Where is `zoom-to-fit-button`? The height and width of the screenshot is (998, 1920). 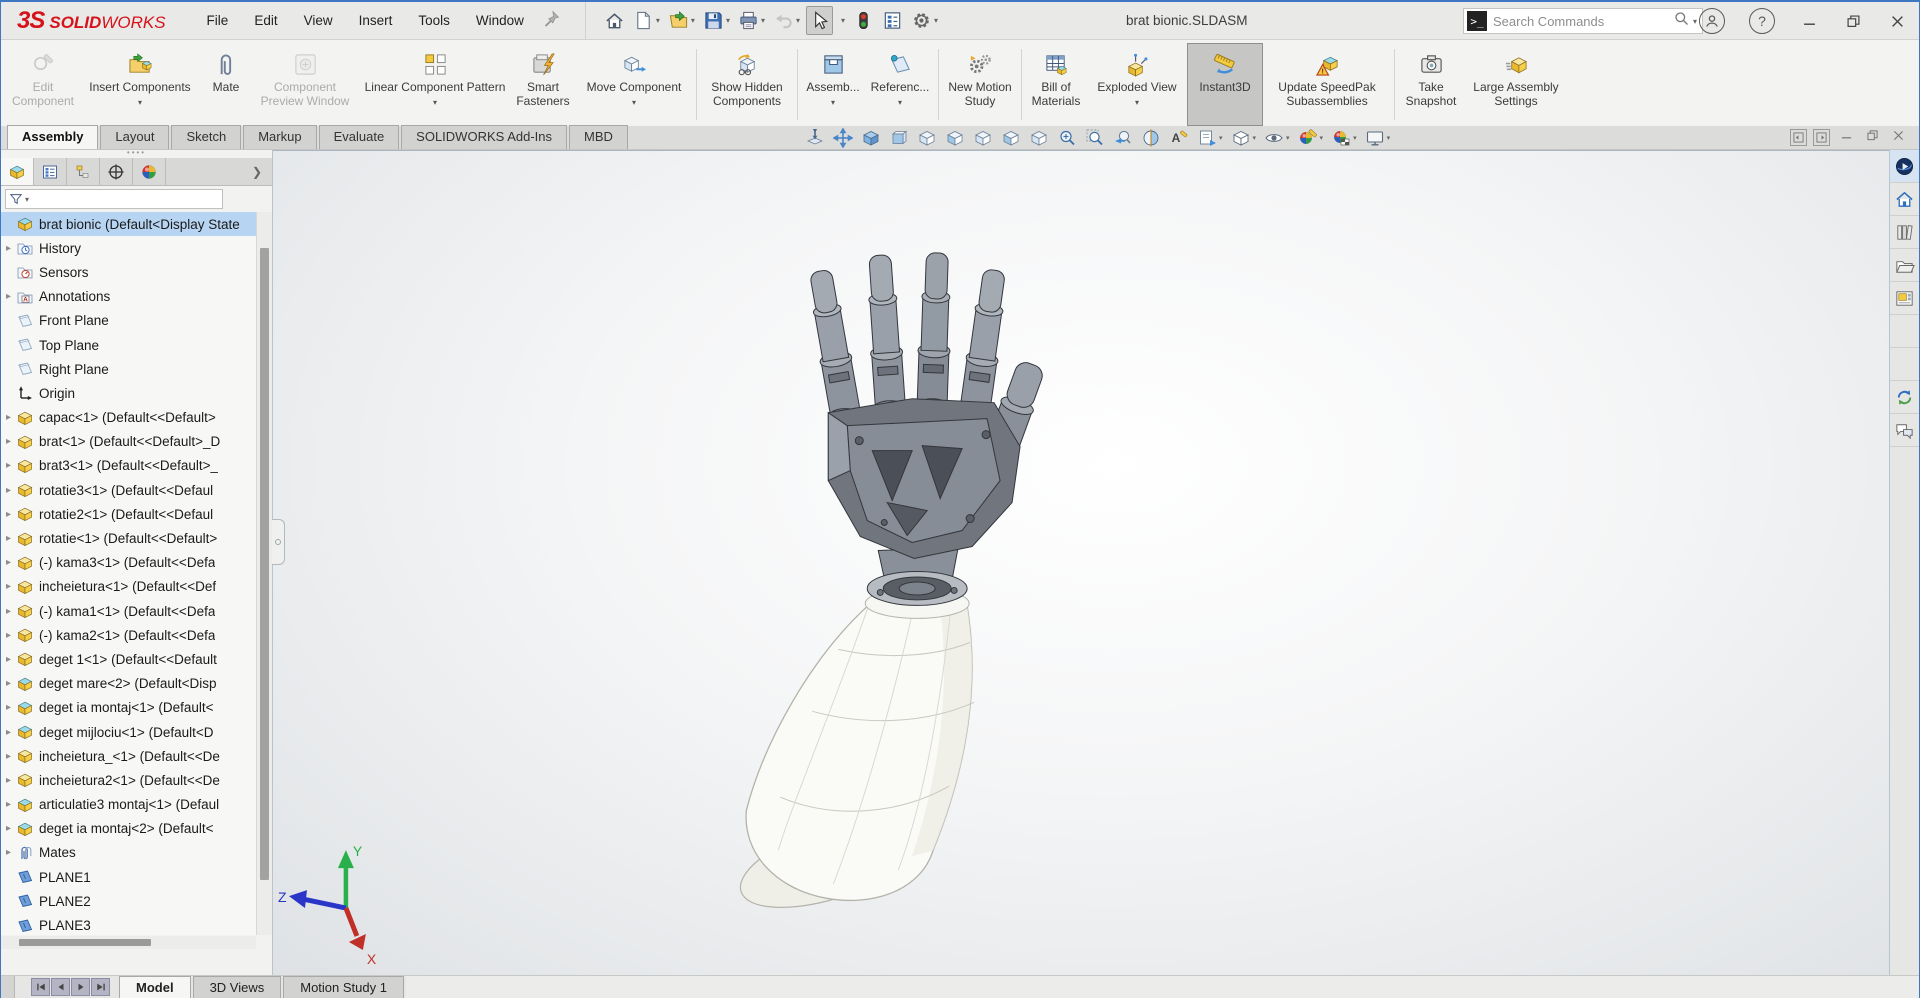 zoom-to-fit-button is located at coordinates (815, 138).